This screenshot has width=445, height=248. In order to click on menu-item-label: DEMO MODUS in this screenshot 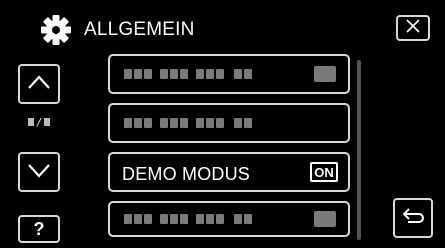, I will do `click(186, 174)`.